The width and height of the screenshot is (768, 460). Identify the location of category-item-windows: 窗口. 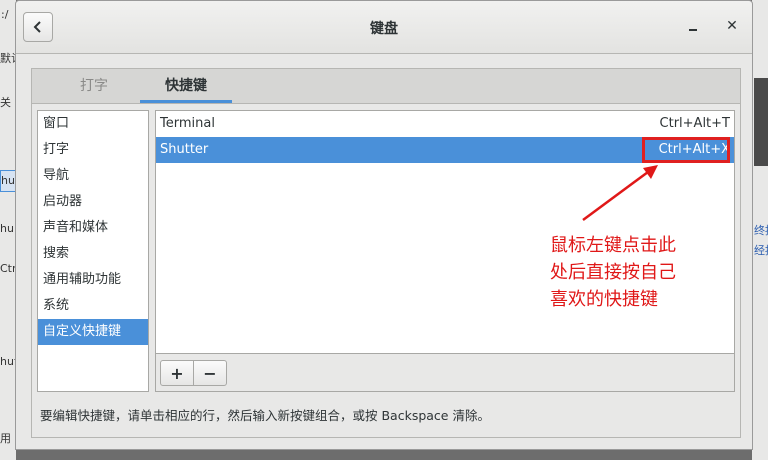
(93, 124).